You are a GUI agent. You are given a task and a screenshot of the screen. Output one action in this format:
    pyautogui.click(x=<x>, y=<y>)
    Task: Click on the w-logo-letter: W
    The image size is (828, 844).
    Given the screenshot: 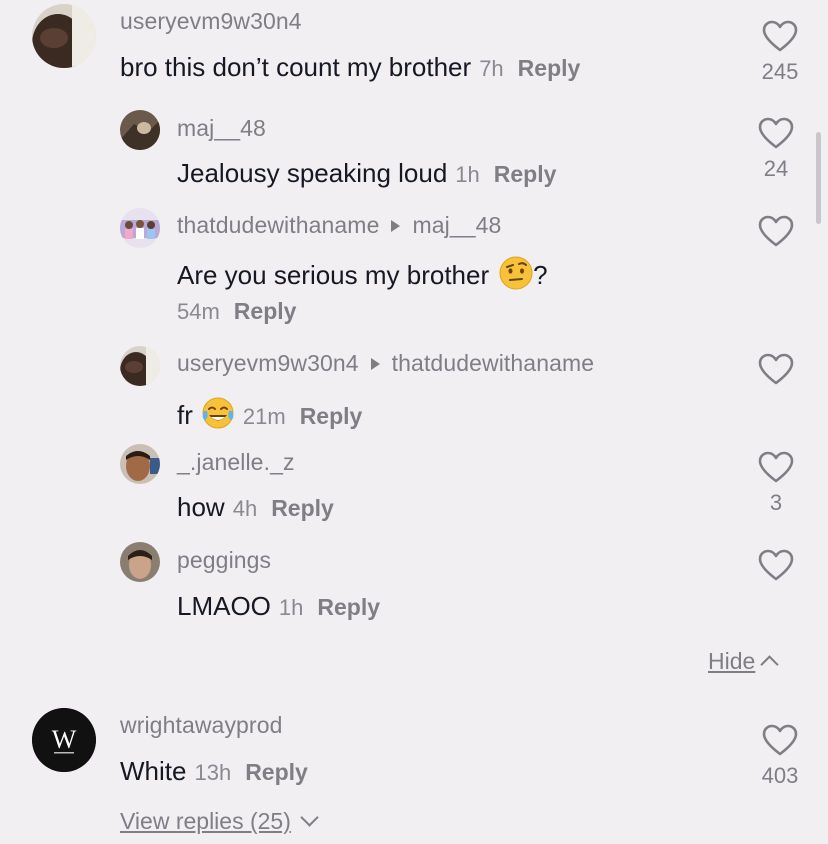 What is the action you would take?
    pyautogui.click(x=64, y=739)
    